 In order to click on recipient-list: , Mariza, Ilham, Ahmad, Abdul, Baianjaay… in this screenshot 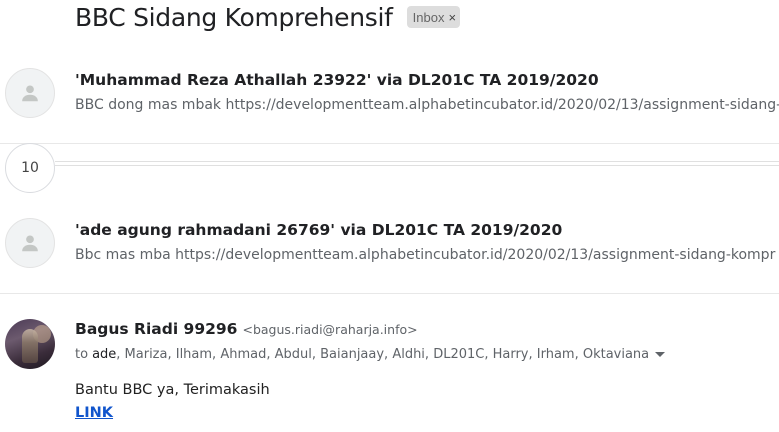, I will do `click(383, 354)`.